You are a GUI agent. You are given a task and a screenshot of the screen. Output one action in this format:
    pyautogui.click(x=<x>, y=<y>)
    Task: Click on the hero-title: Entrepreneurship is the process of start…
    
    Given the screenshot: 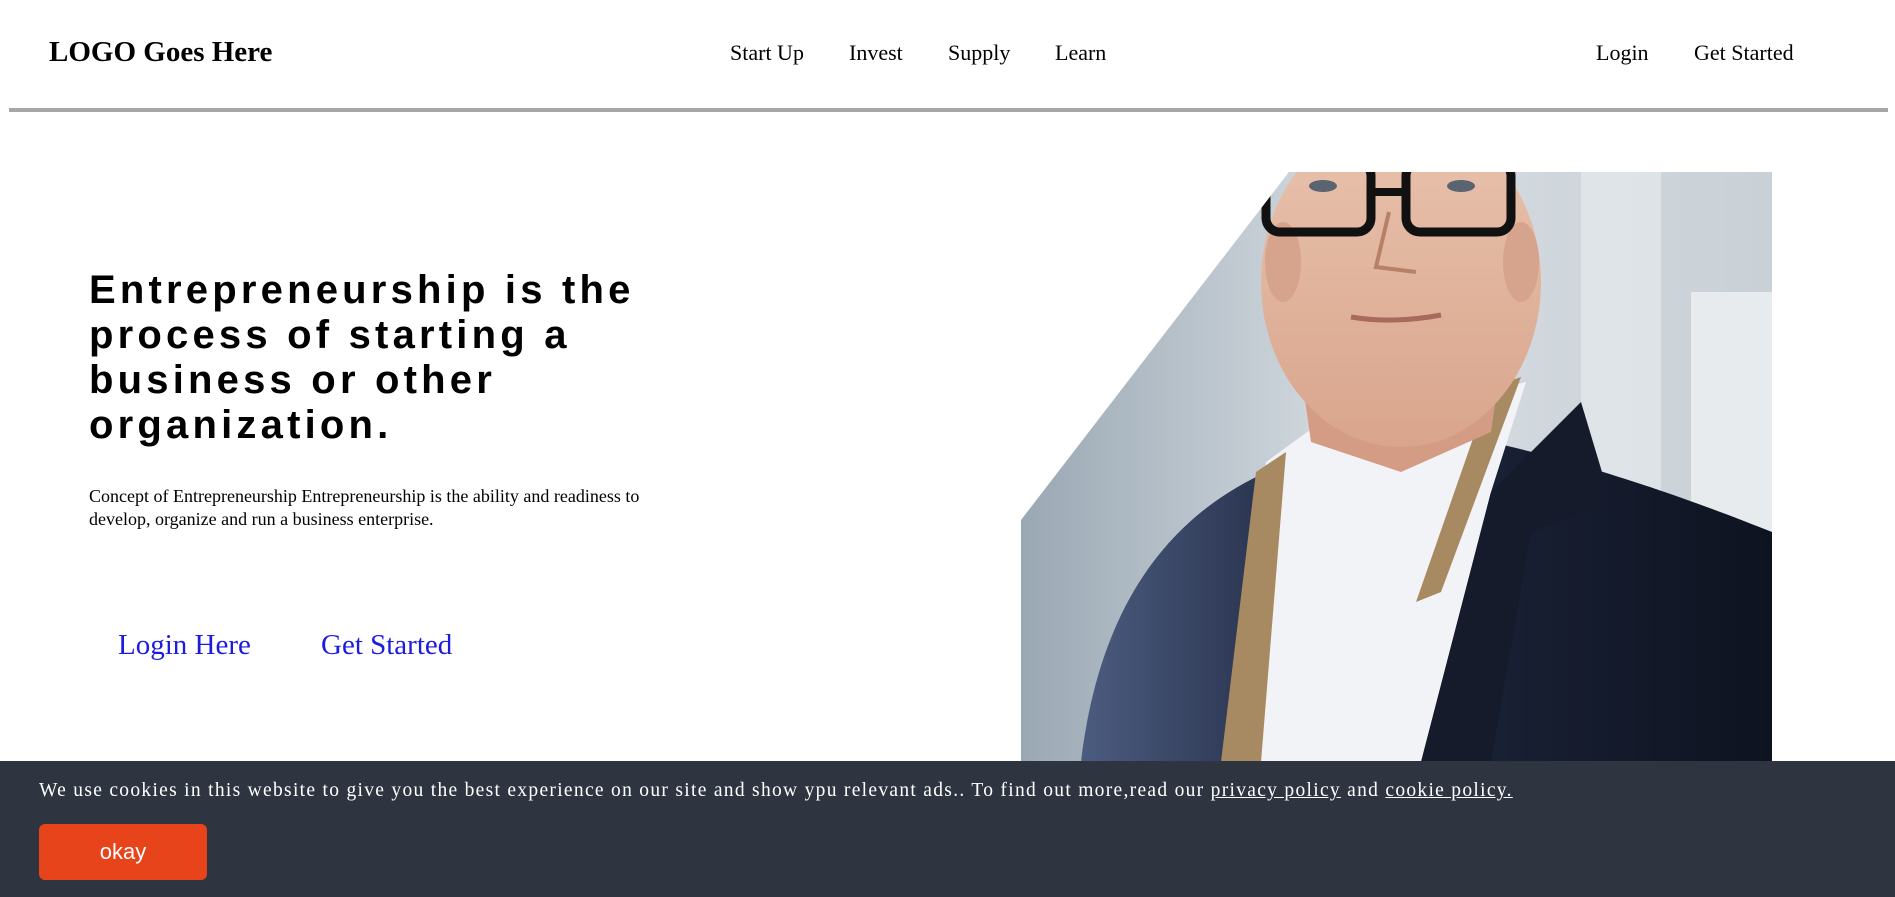 What is the action you would take?
    pyautogui.click(x=362, y=357)
    